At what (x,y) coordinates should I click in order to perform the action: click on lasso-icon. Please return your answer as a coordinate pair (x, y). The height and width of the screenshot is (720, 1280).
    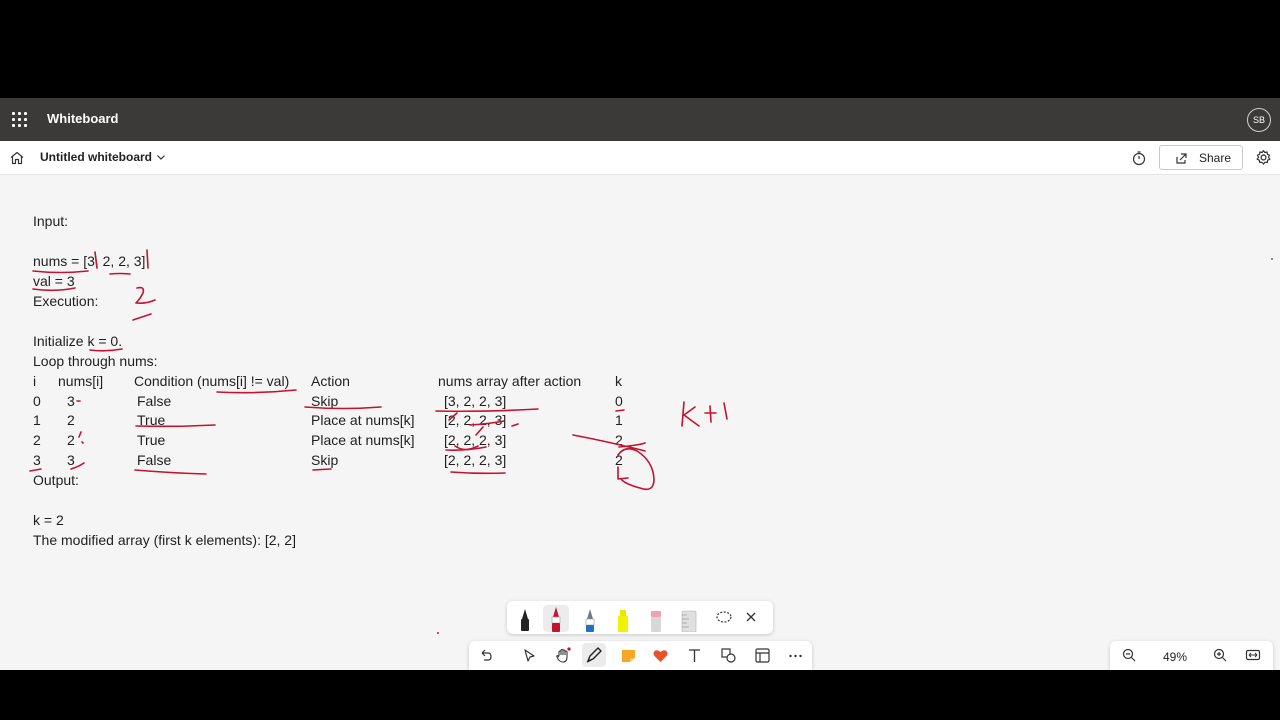
    Looking at the image, I should click on (724, 617).